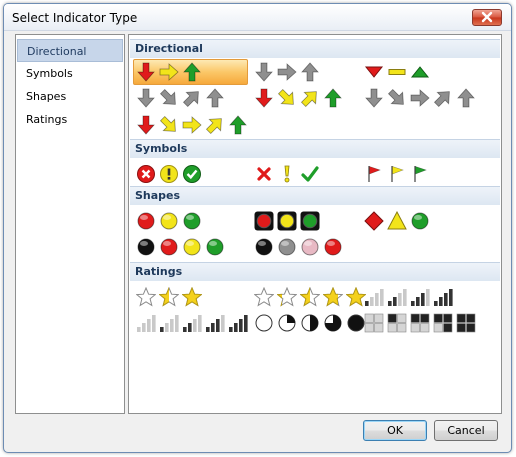 This screenshot has width=516, height=457. What do you see at coordinates (315, 148) in the screenshot?
I see `section-header-symbols: Symbols` at bounding box center [315, 148].